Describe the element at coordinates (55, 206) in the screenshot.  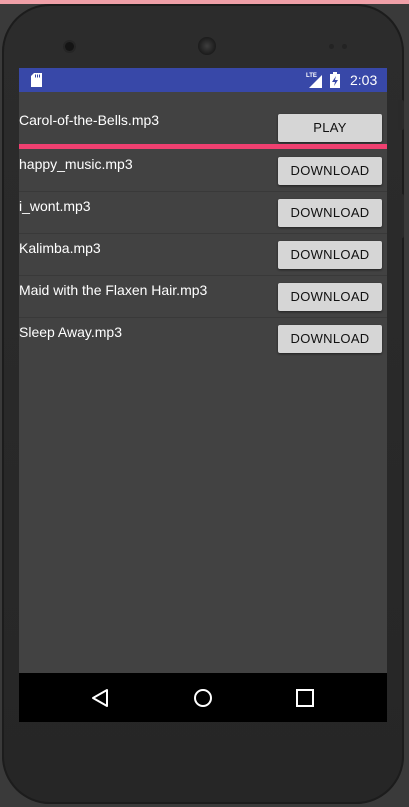
I see `song-name: i_wont.mp3` at that location.